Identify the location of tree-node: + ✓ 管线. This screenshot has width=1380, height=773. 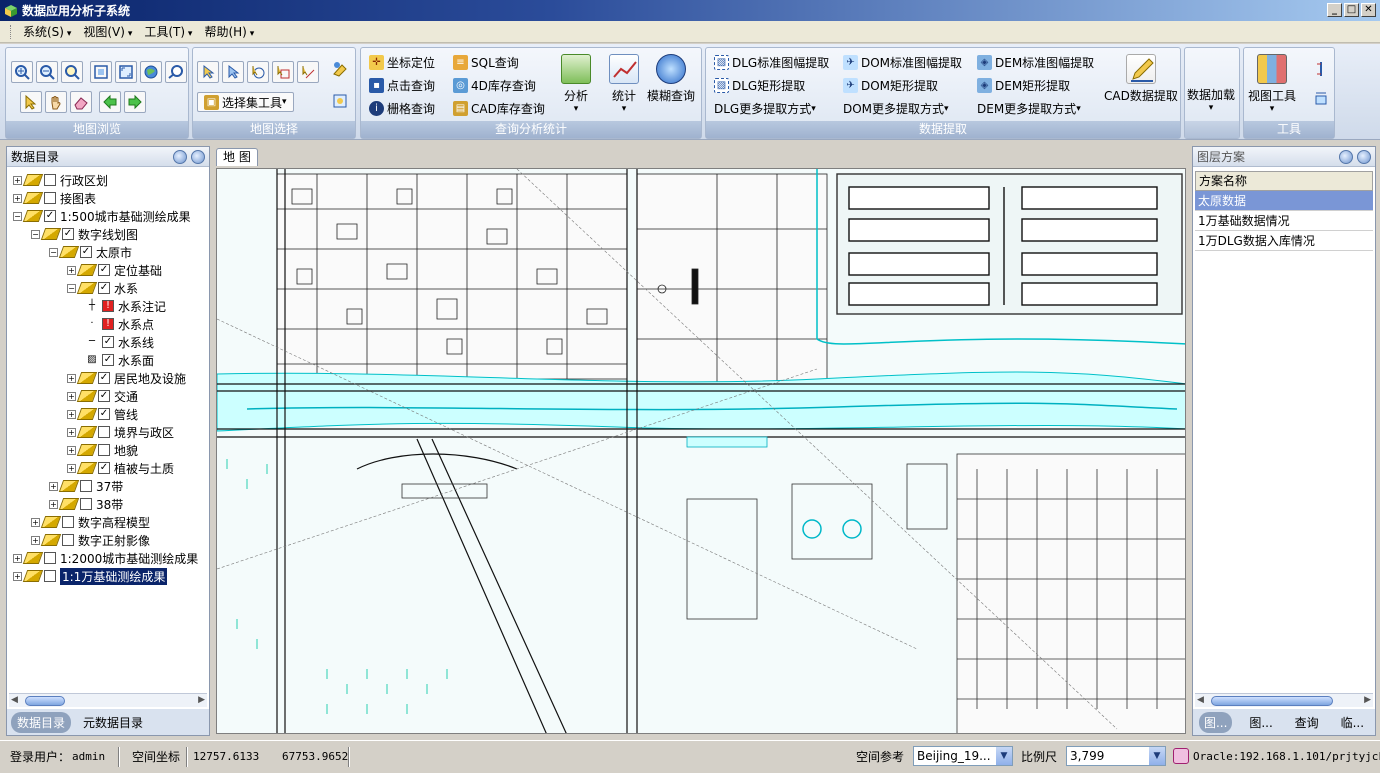
(102, 414).